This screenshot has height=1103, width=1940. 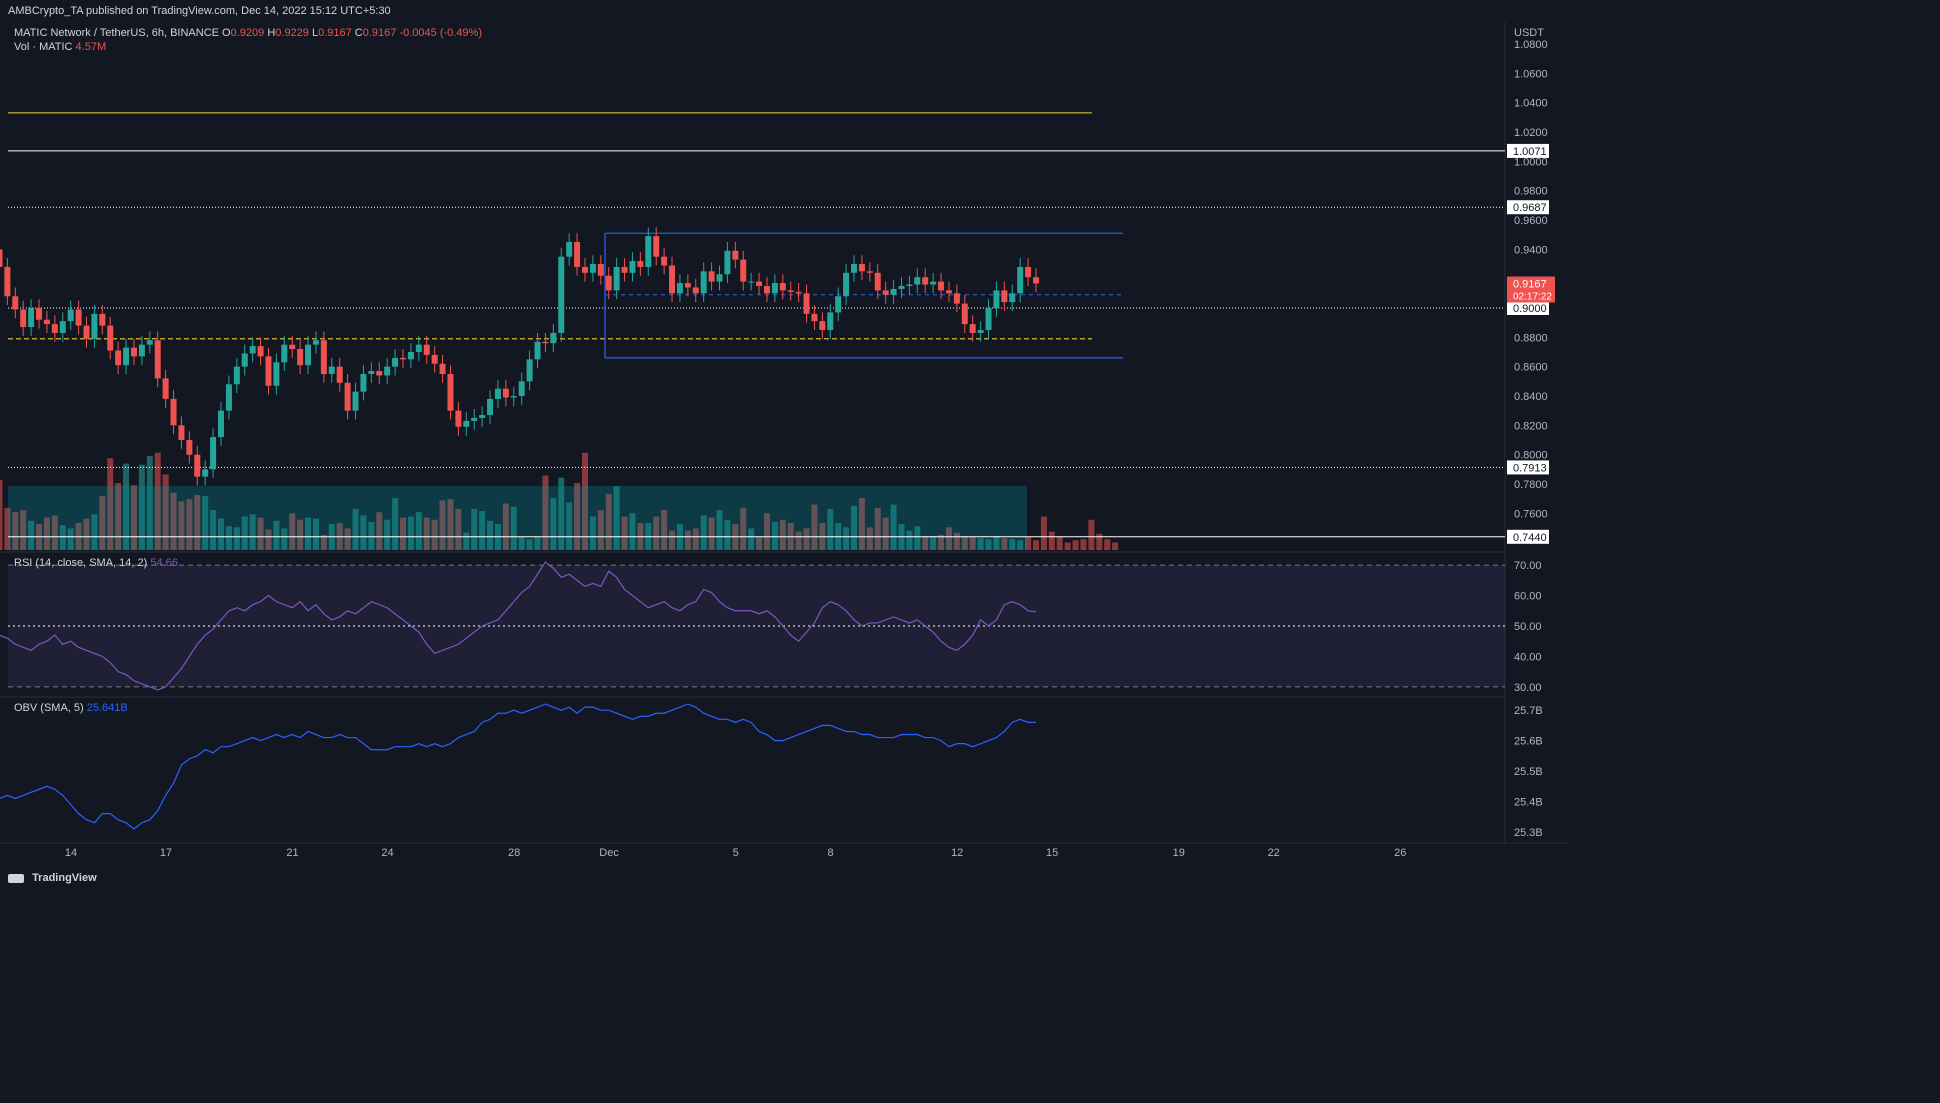 What do you see at coordinates (1400, 853) in the screenshot?
I see `time-tick-label: 26` at bounding box center [1400, 853].